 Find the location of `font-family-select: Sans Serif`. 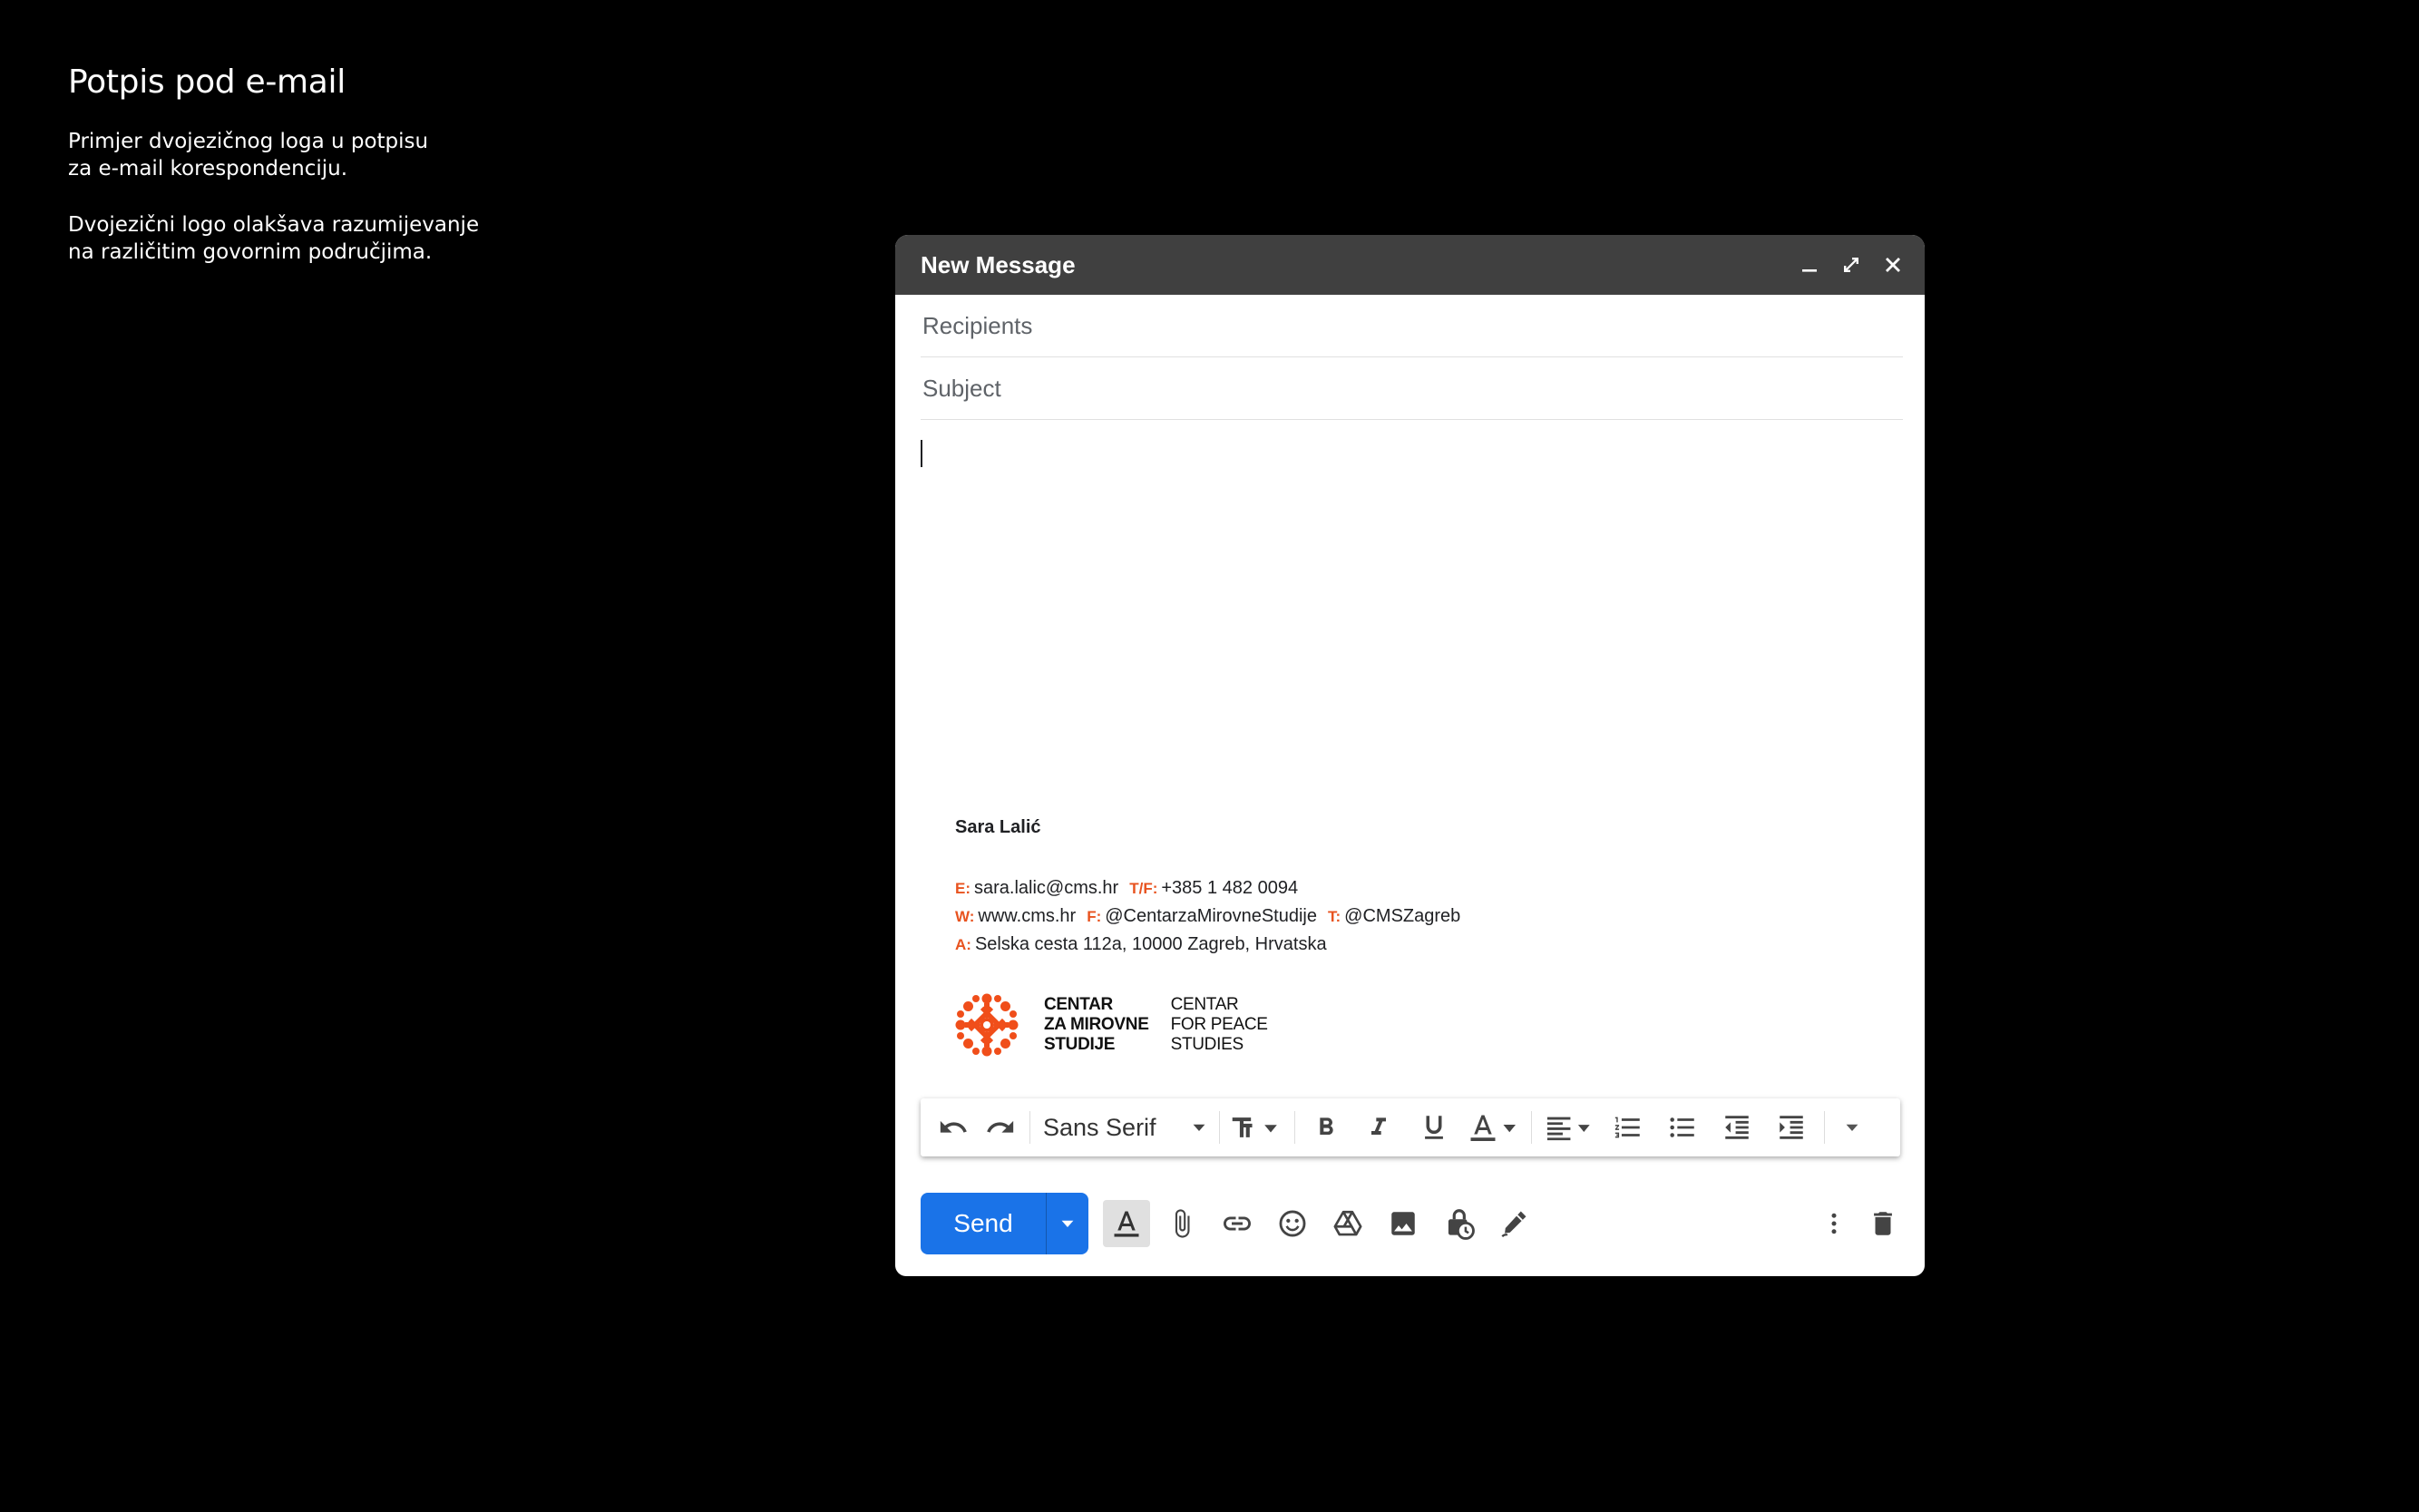

font-family-select: Sans Serif is located at coordinates (1125, 1127).